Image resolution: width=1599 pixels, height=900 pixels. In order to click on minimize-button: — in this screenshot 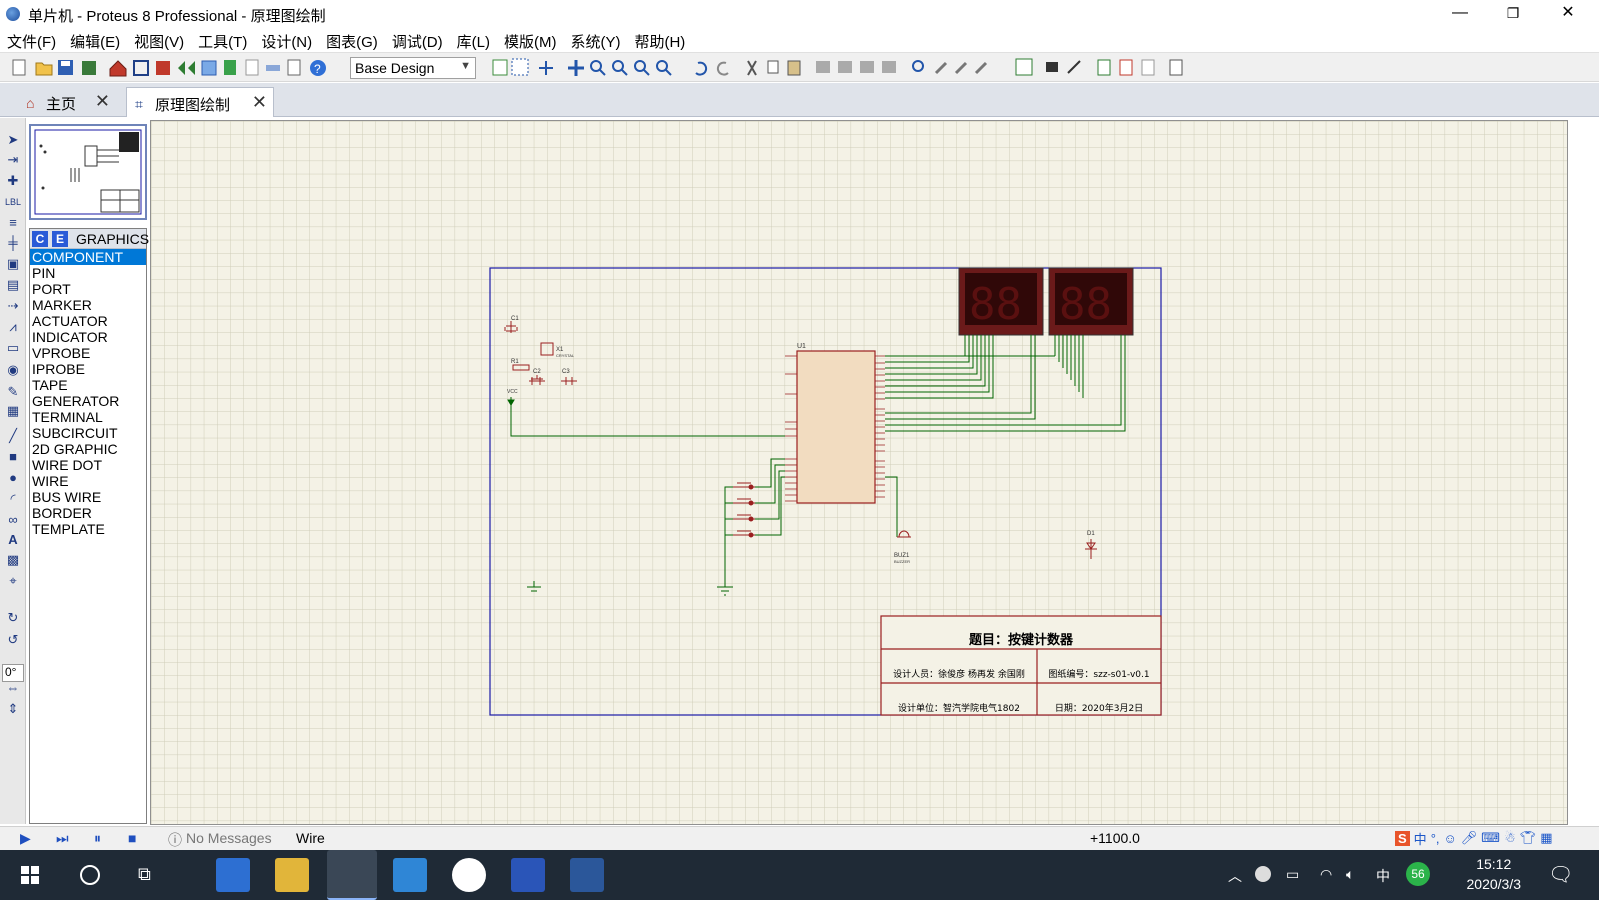, I will do `click(1460, 14)`.